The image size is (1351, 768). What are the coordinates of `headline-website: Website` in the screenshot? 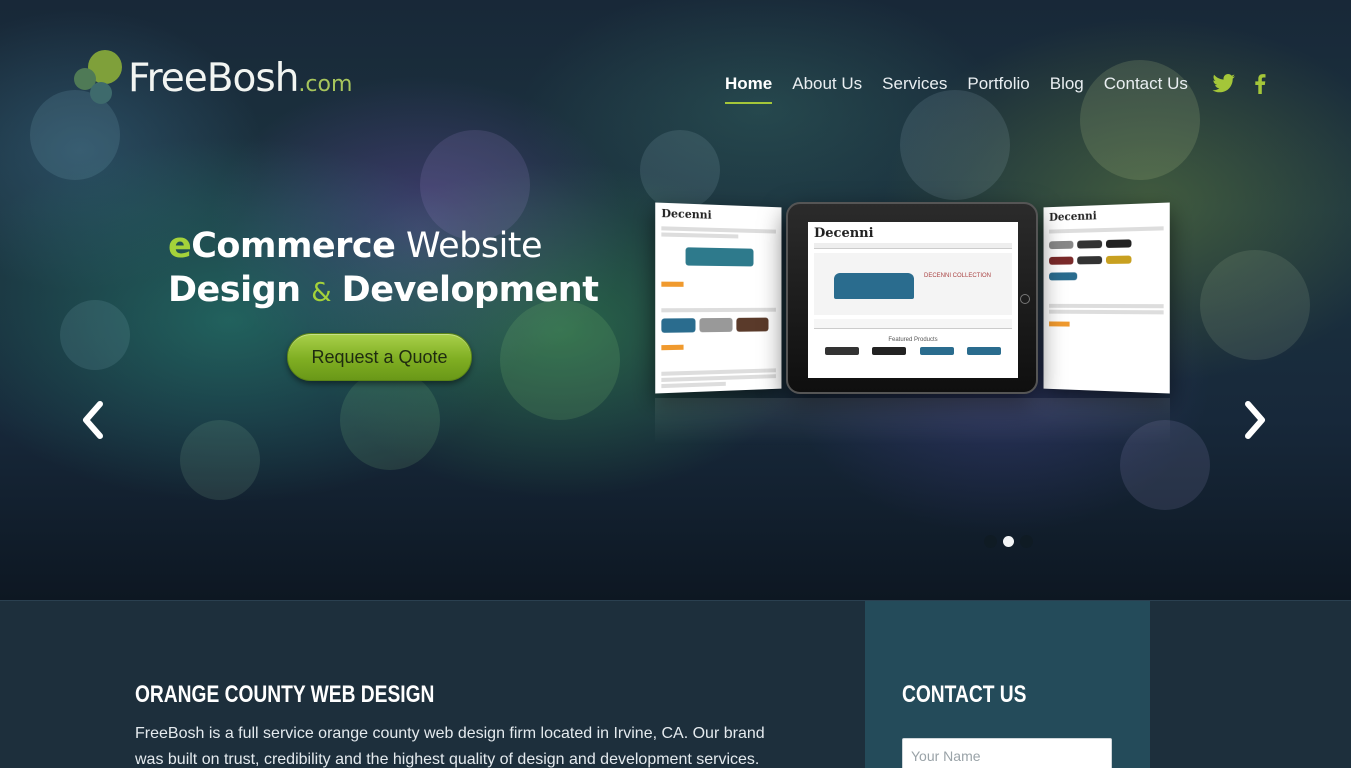 It's located at (474, 246).